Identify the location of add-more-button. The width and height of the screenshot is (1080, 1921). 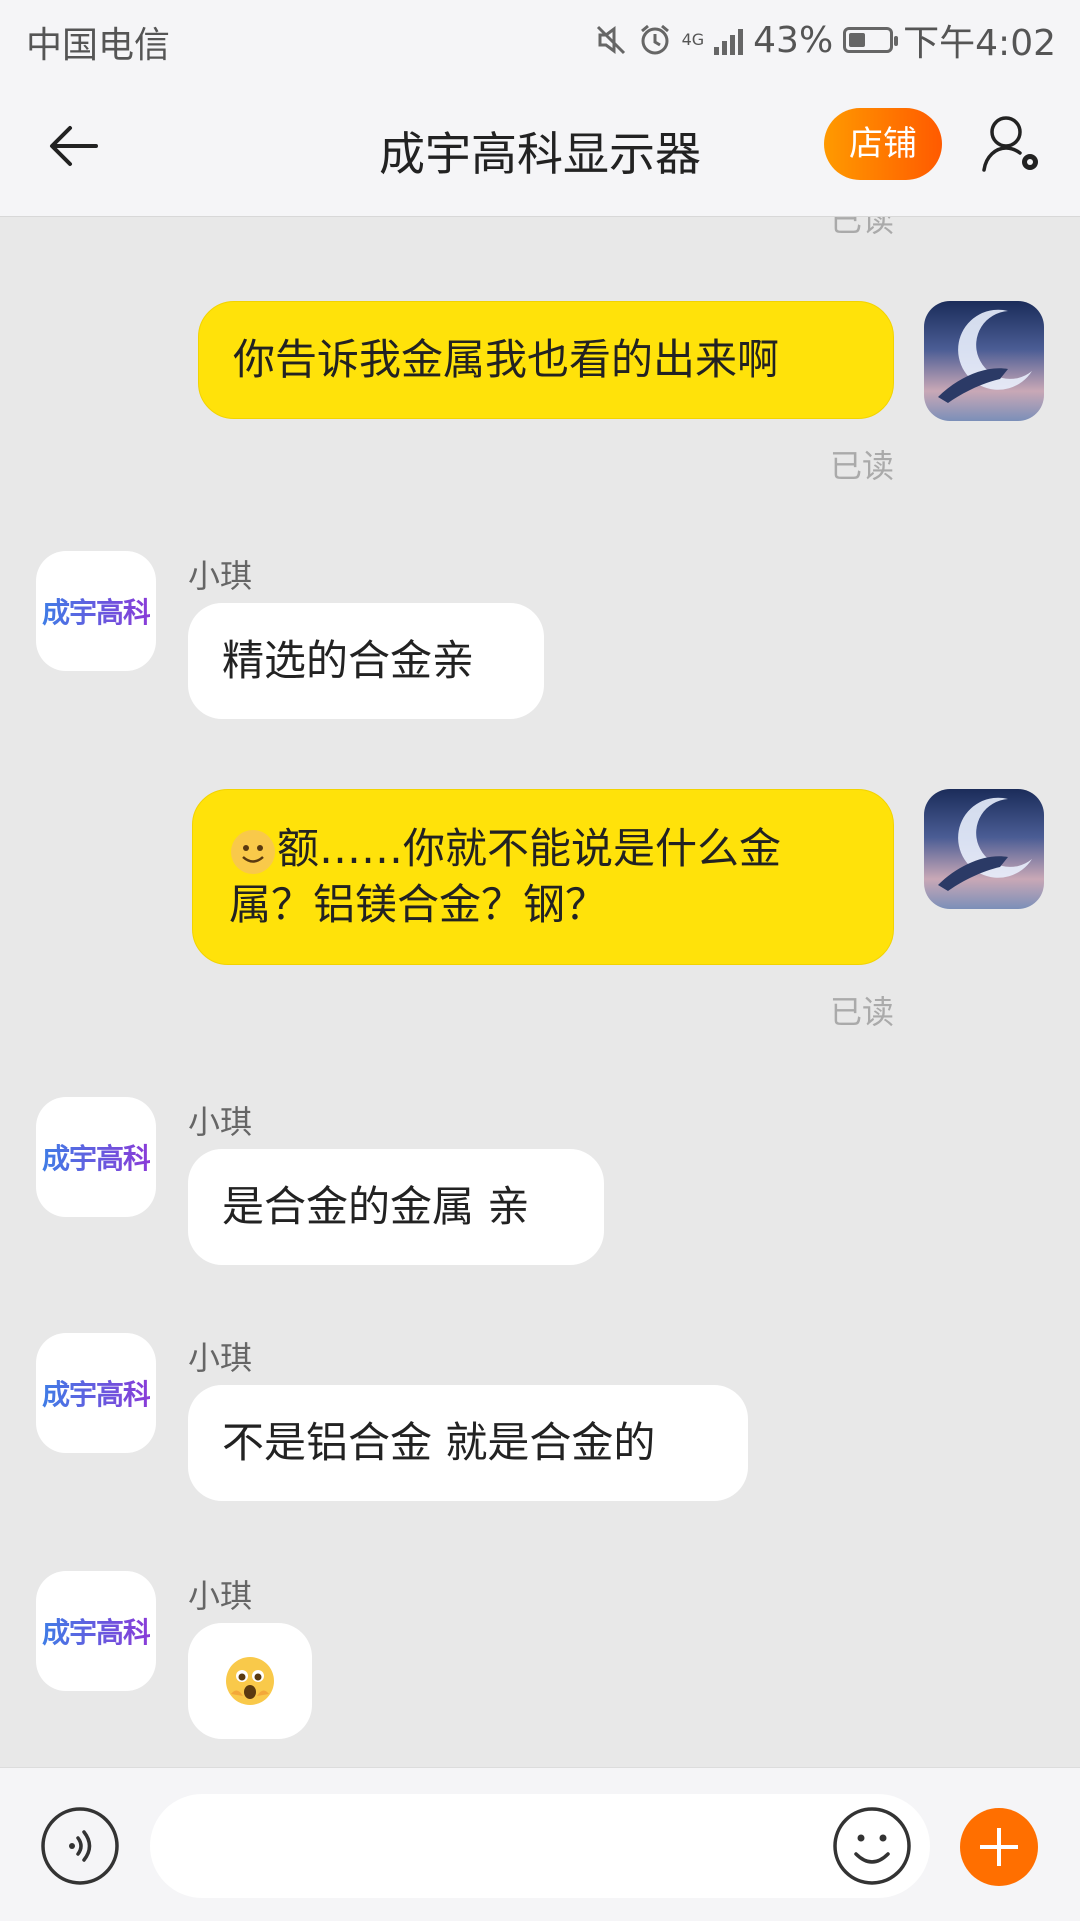
(999, 1847).